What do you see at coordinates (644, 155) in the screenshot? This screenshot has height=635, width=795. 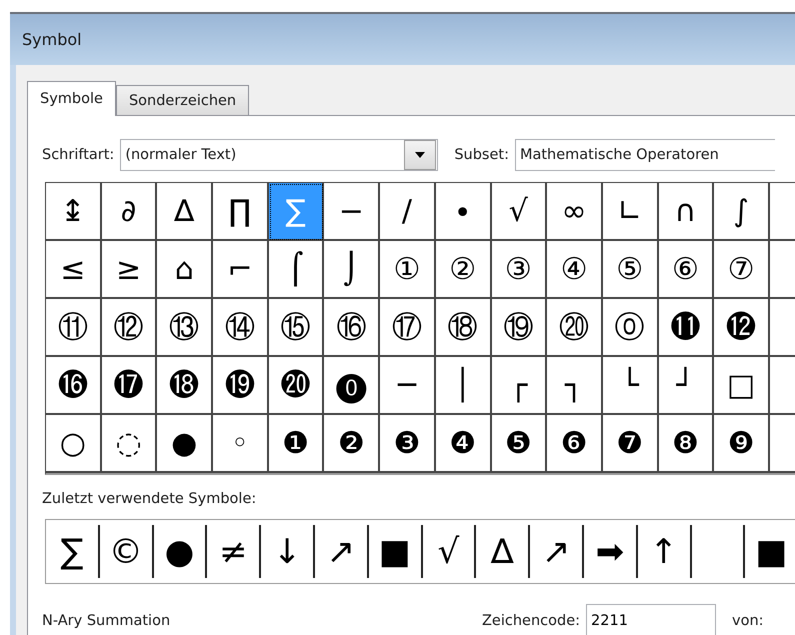 I see `subset-dropdown: Mathematische Operatoren` at bounding box center [644, 155].